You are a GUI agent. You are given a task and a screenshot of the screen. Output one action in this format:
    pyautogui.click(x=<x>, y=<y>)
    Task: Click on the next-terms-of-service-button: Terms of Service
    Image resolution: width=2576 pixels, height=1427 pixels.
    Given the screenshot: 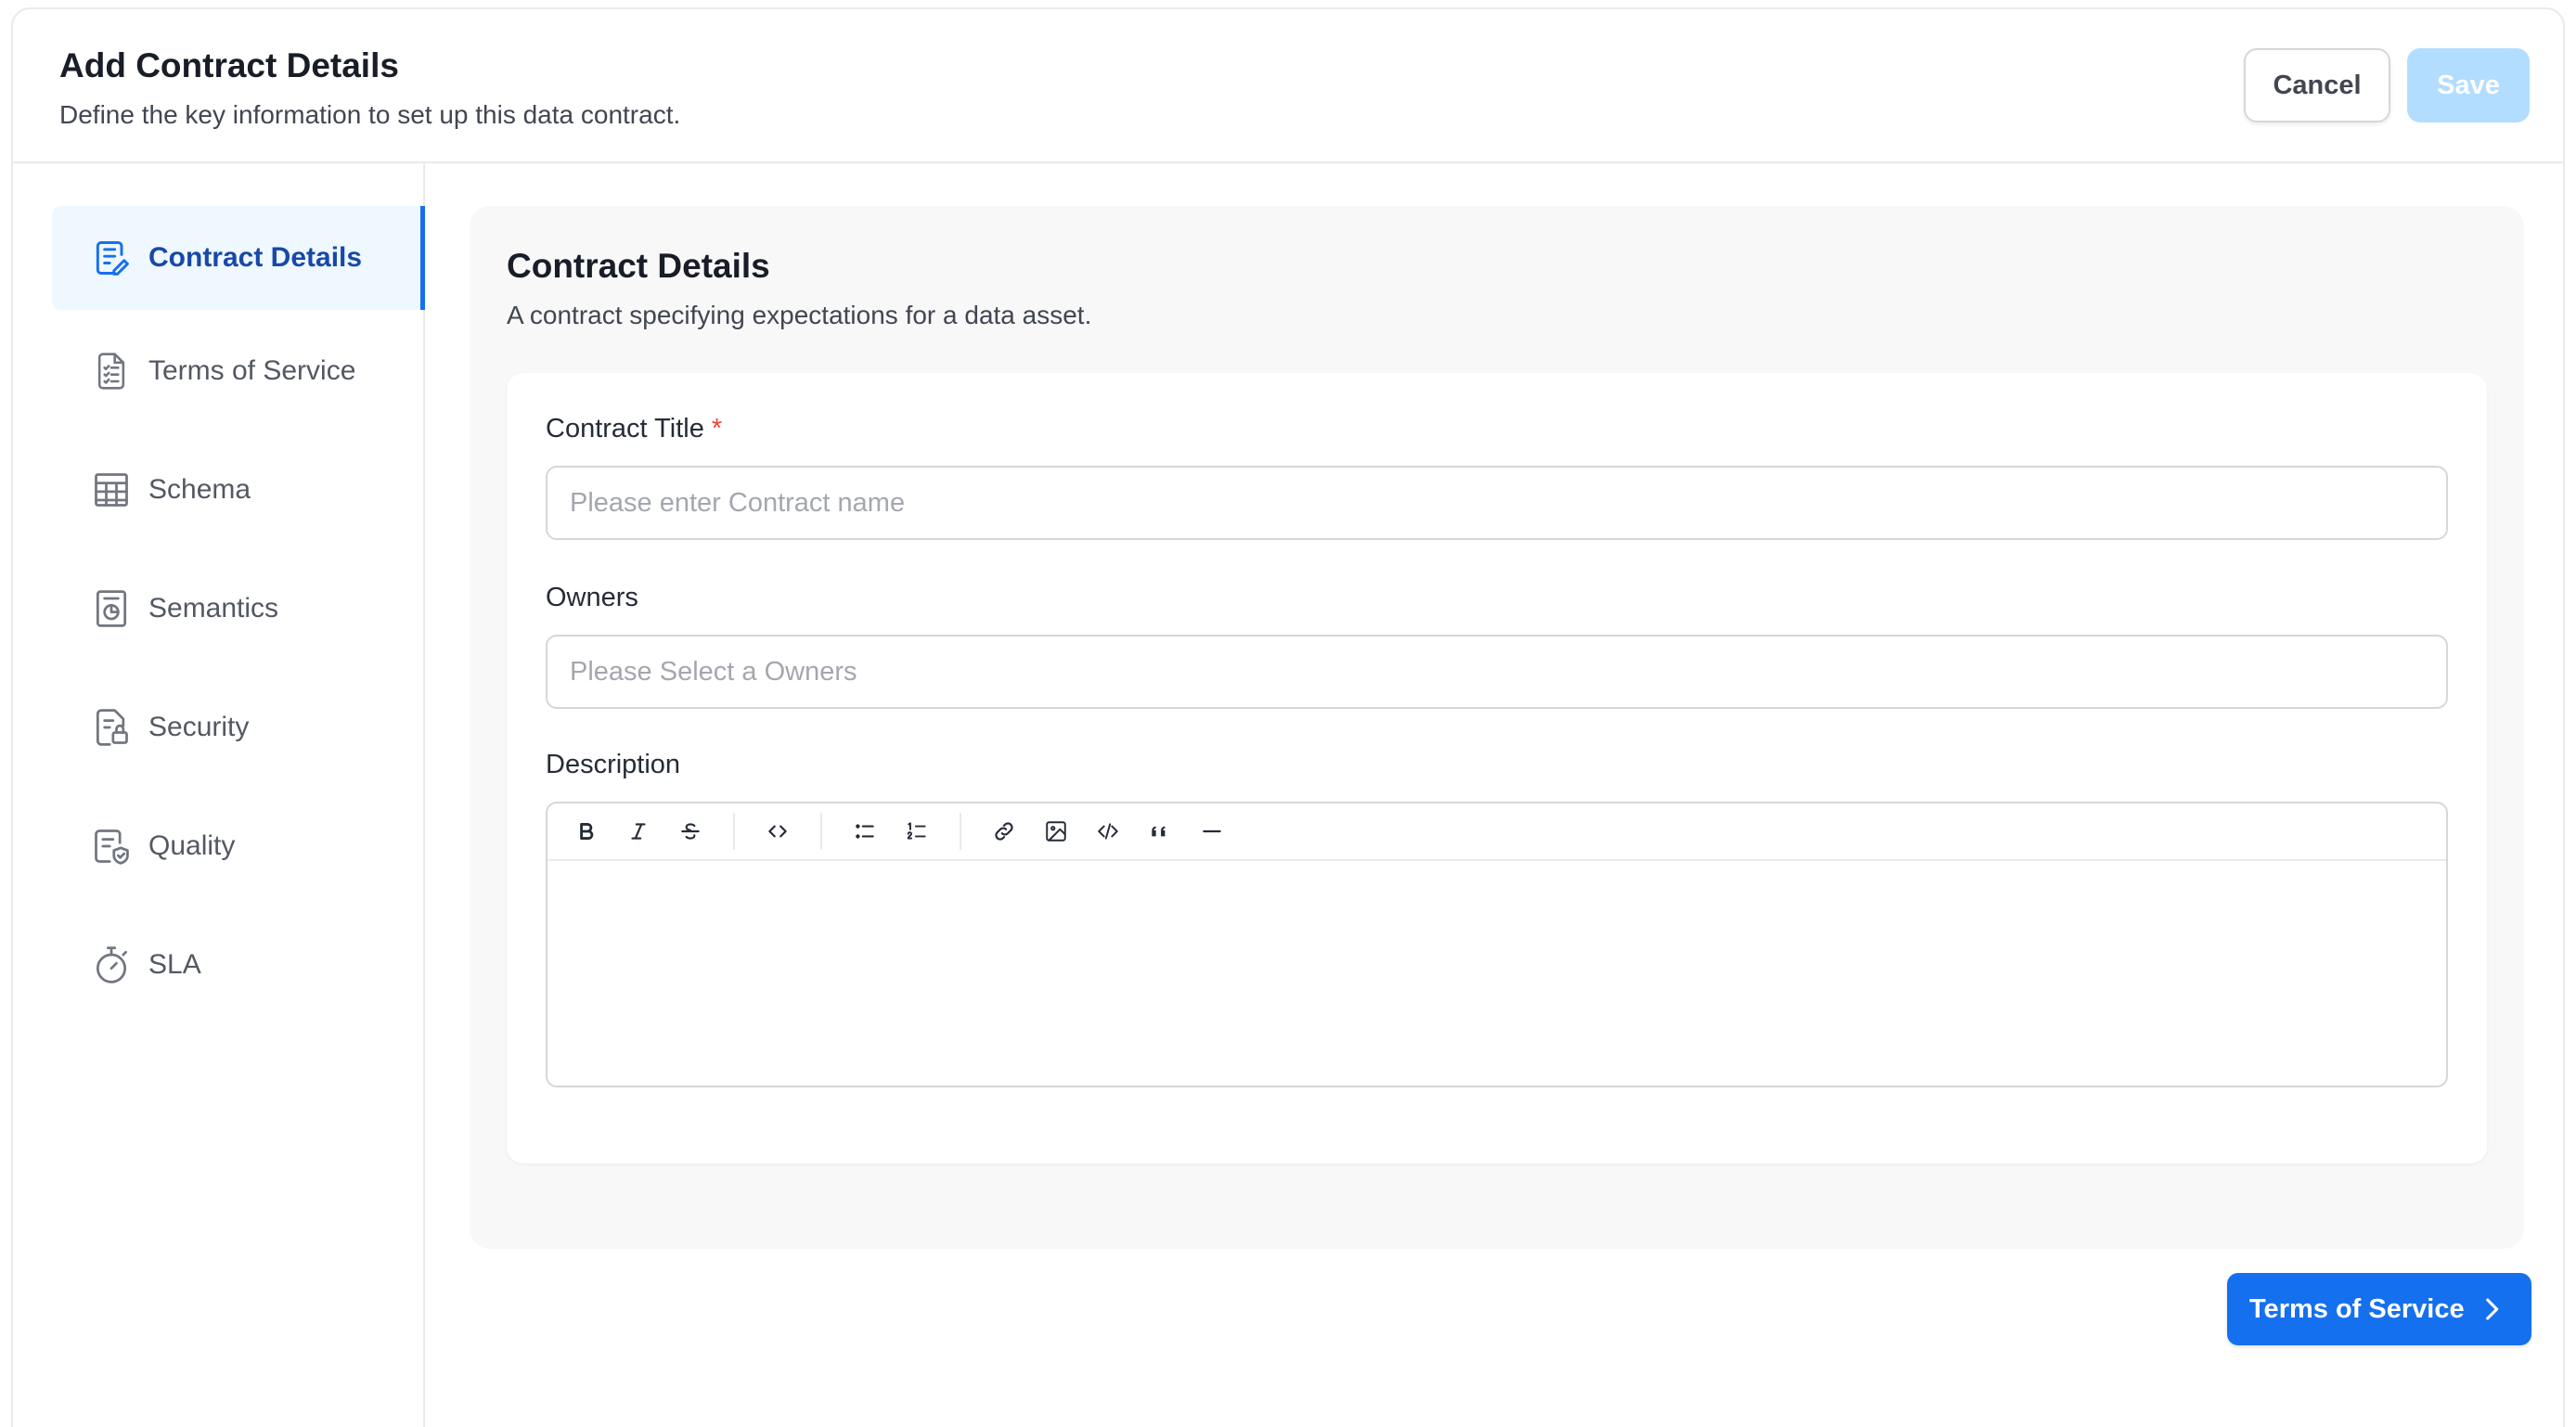 What is the action you would take?
    pyautogui.click(x=2379, y=1309)
    